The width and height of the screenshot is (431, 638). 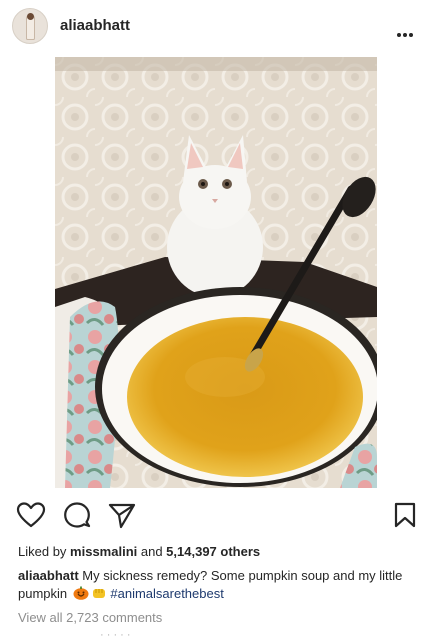 I want to click on bookmark-icon, so click(x=405, y=515).